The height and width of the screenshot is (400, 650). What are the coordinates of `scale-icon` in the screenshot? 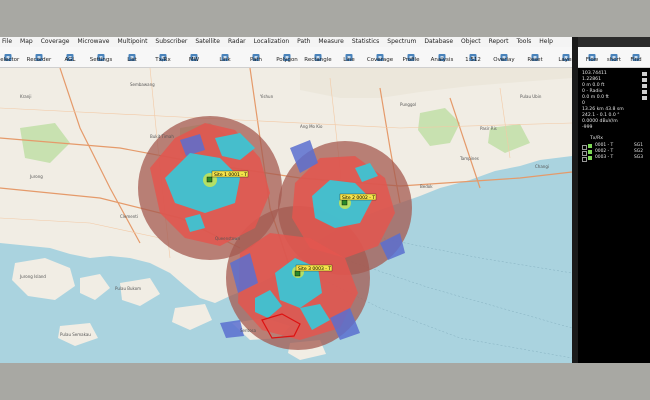 It's located at (473, 54).